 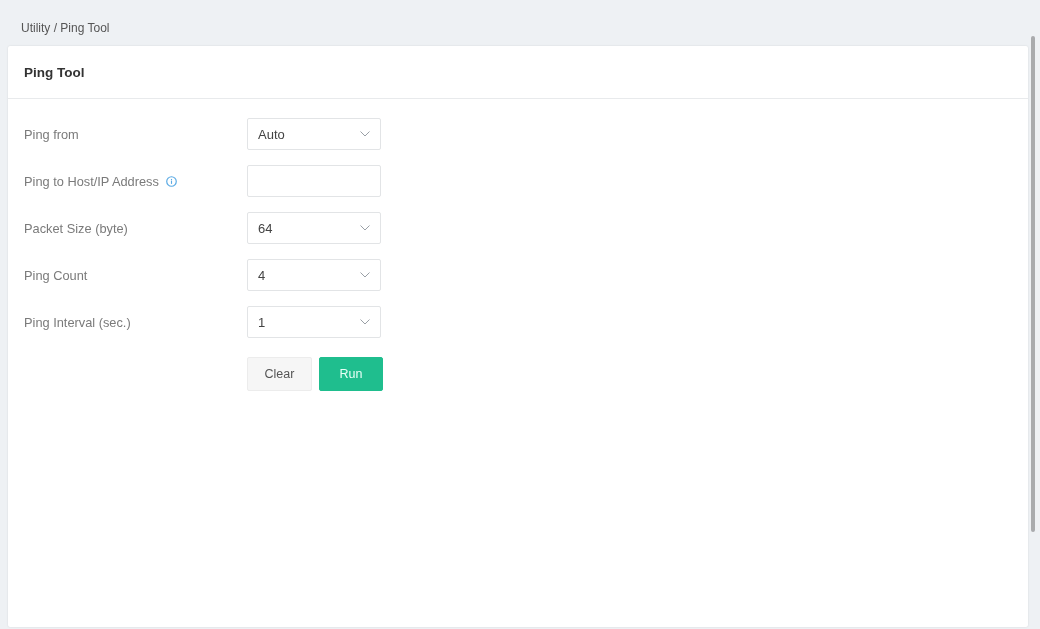 What do you see at coordinates (76, 228) in the screenshot?
I see `field-label: Packet Size (byte)` at bounding box center [76, 228].